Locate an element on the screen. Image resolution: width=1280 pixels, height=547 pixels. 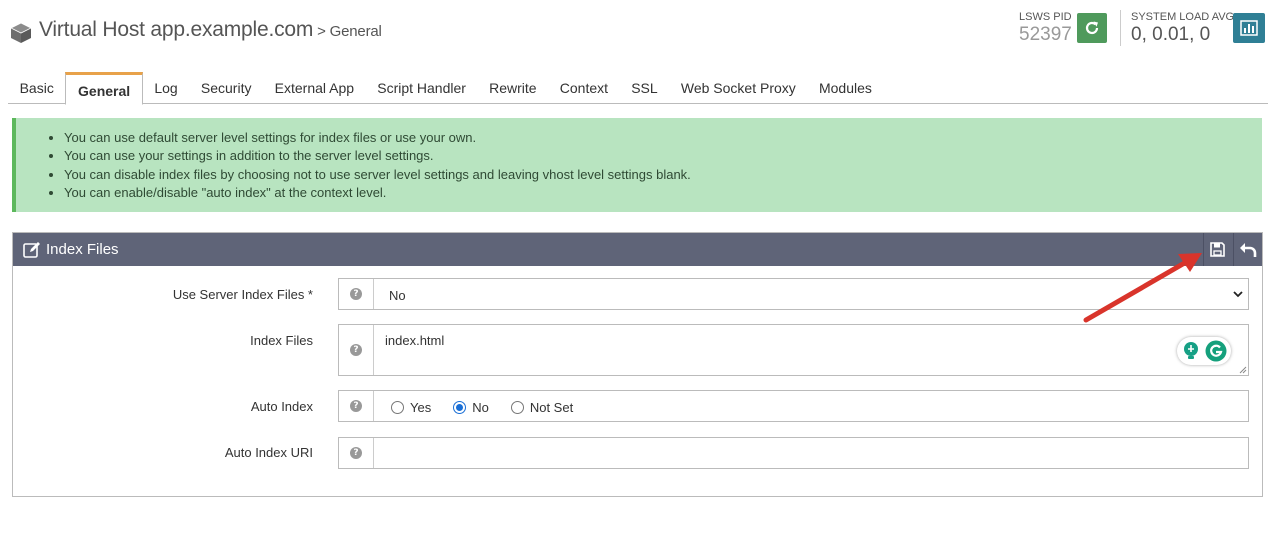
page-title: Virtual Host app.example.com > General is located at coordinates (210, 30).